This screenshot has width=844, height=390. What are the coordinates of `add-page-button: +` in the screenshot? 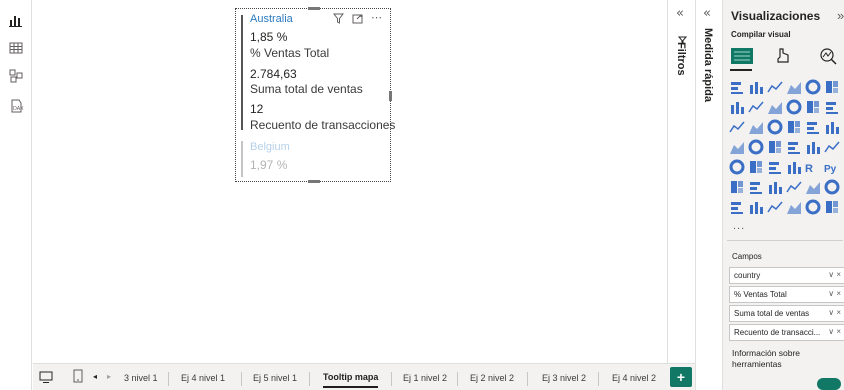 It's located at (681, 377).